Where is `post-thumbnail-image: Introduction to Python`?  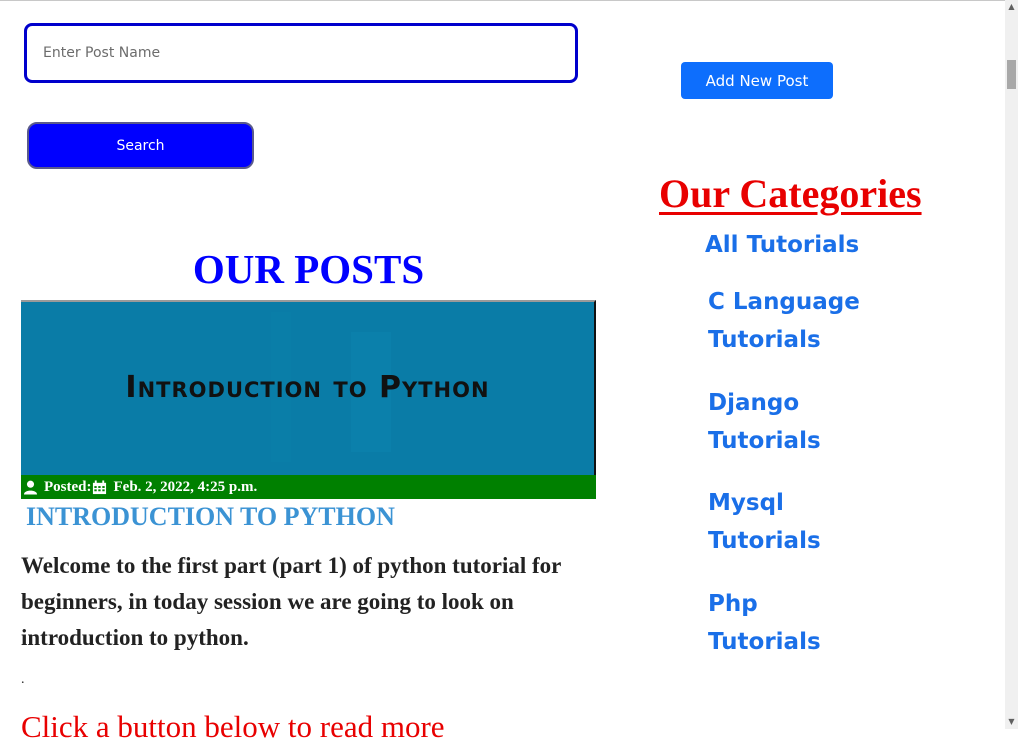
post-thumbnail-image: Introduction to Python is located at coordinates (308, 387).